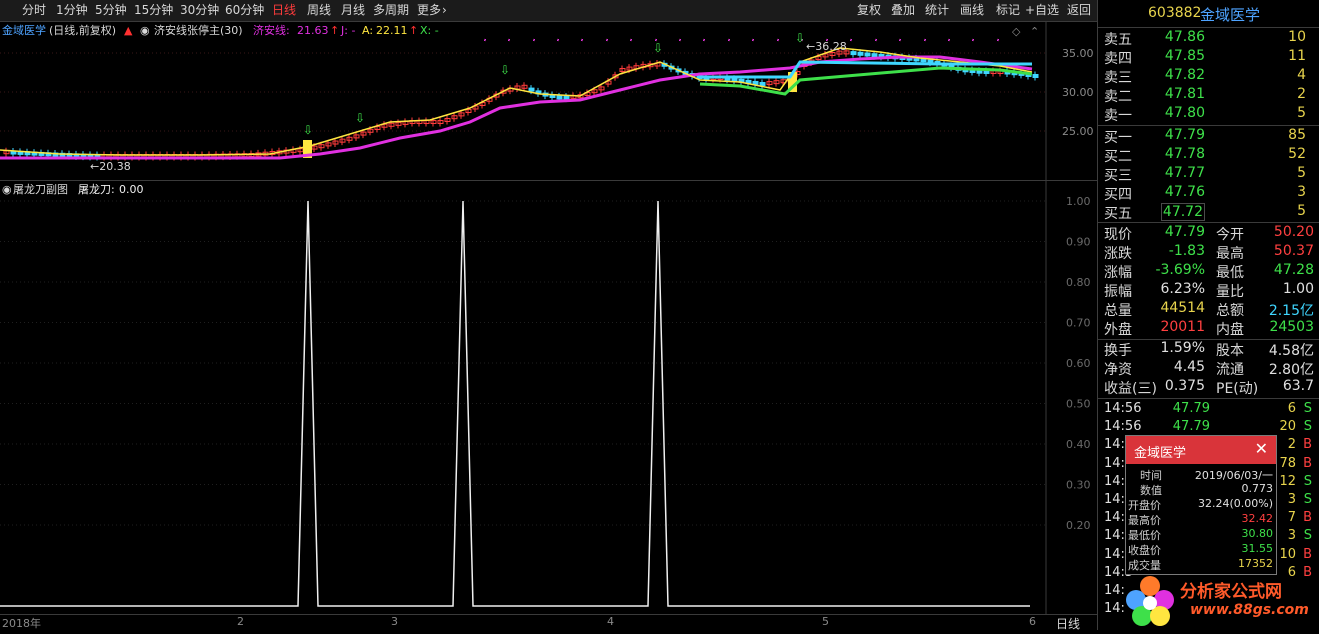 This screenshot has width=1319, height=634. Describe the element at coordinates (903, 10) in the screenshot. I see `overlay-button: 叠加` at that location.